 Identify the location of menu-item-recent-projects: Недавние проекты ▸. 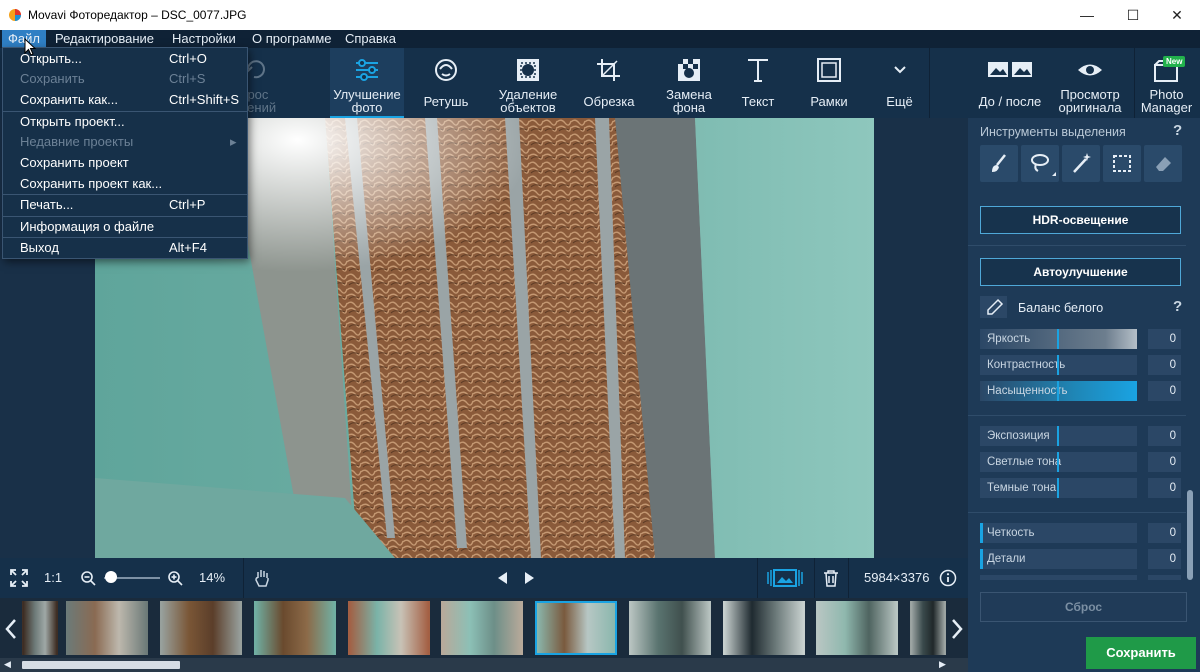
(125, 142).